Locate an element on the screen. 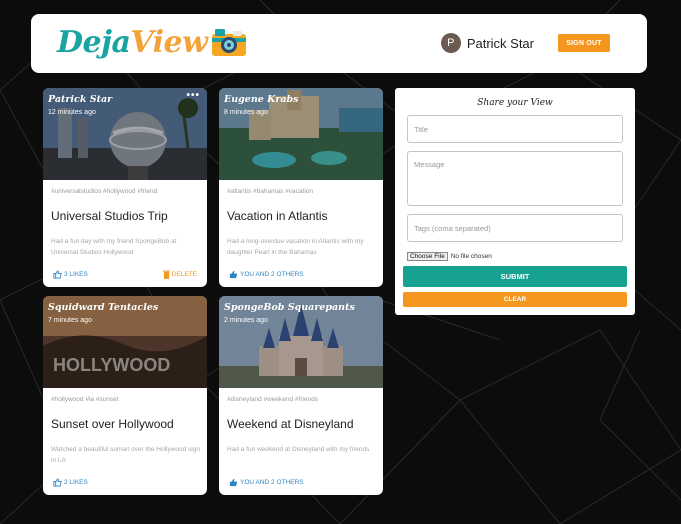  post-image: Eugene Krabs 8 minutes ago is located at coordinates (301, 134).